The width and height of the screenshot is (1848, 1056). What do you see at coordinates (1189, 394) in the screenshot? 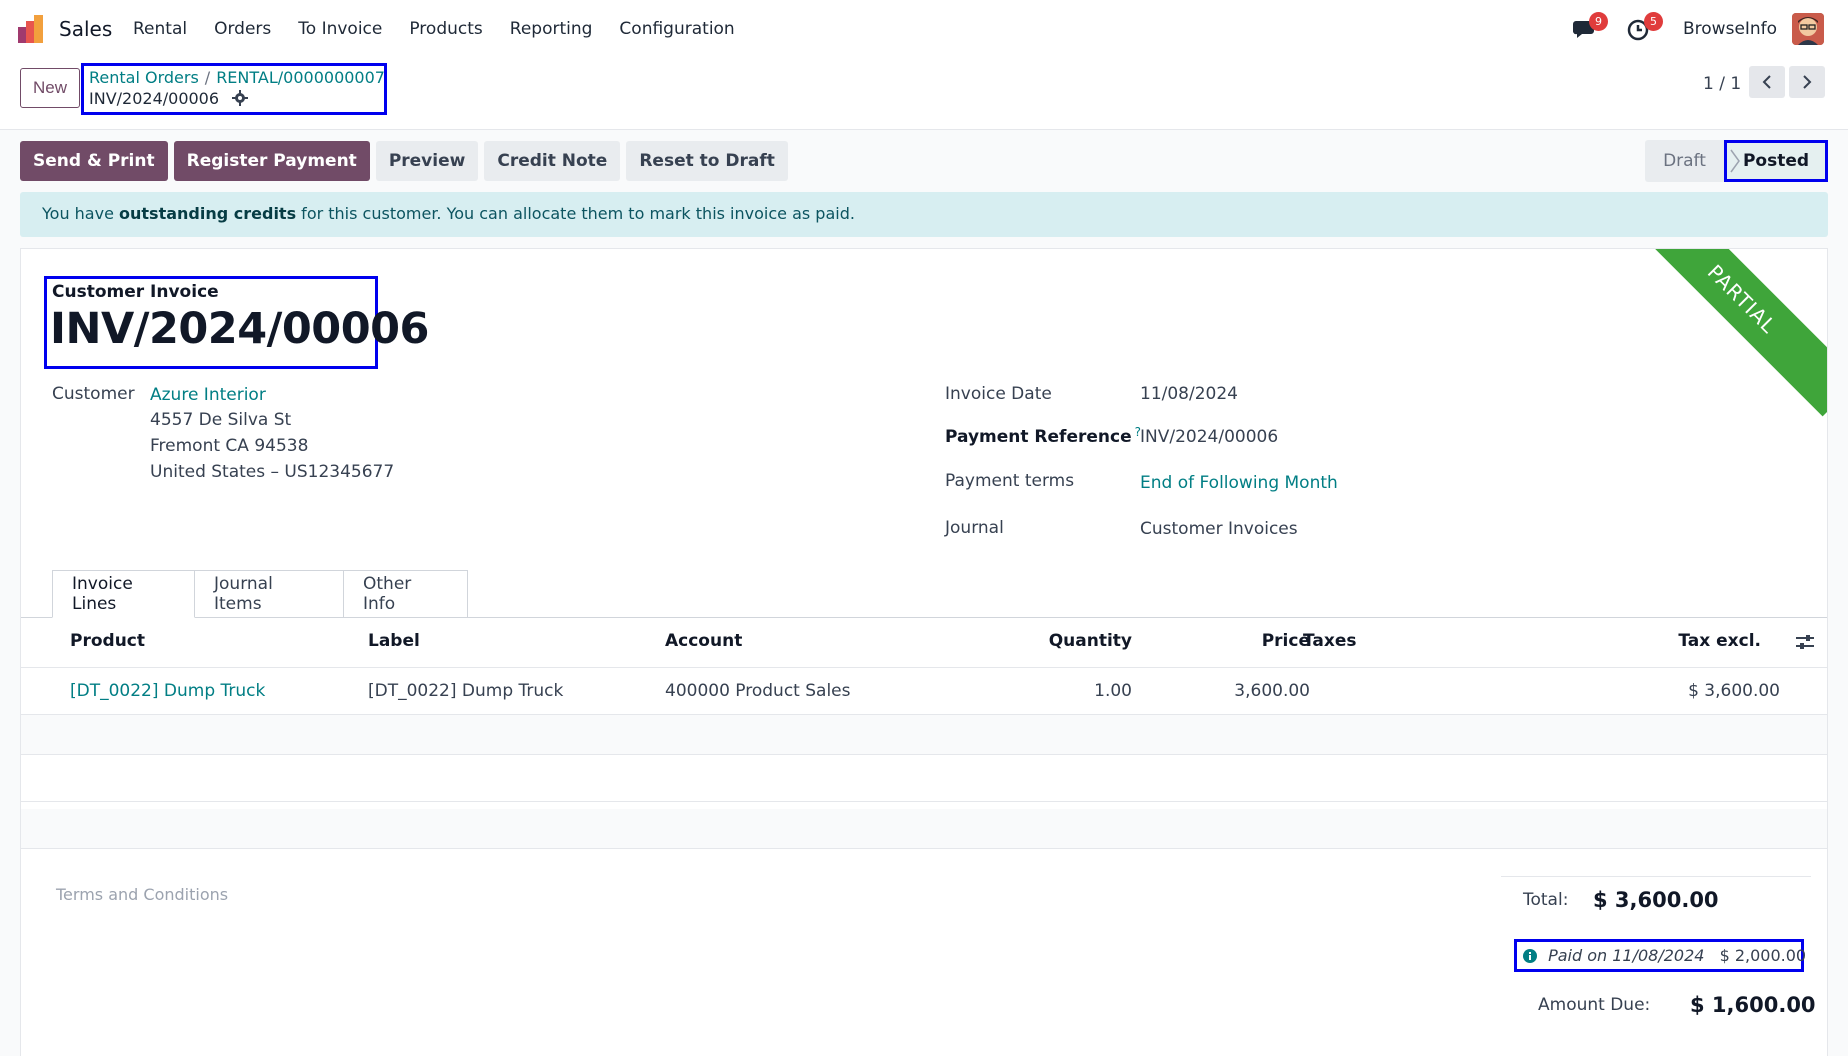
I see `invoice-date-field: 11/08/2024` at bounding box center [1189, 394].